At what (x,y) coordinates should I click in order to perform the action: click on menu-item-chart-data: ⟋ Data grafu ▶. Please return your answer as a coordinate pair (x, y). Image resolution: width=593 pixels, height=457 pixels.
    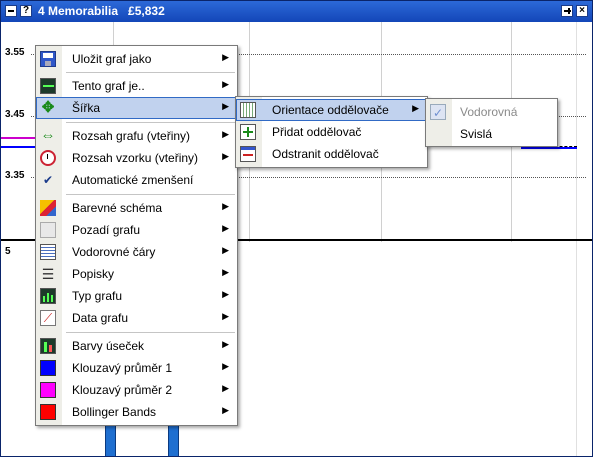
    Looking at the image, I should click on (136, 318).